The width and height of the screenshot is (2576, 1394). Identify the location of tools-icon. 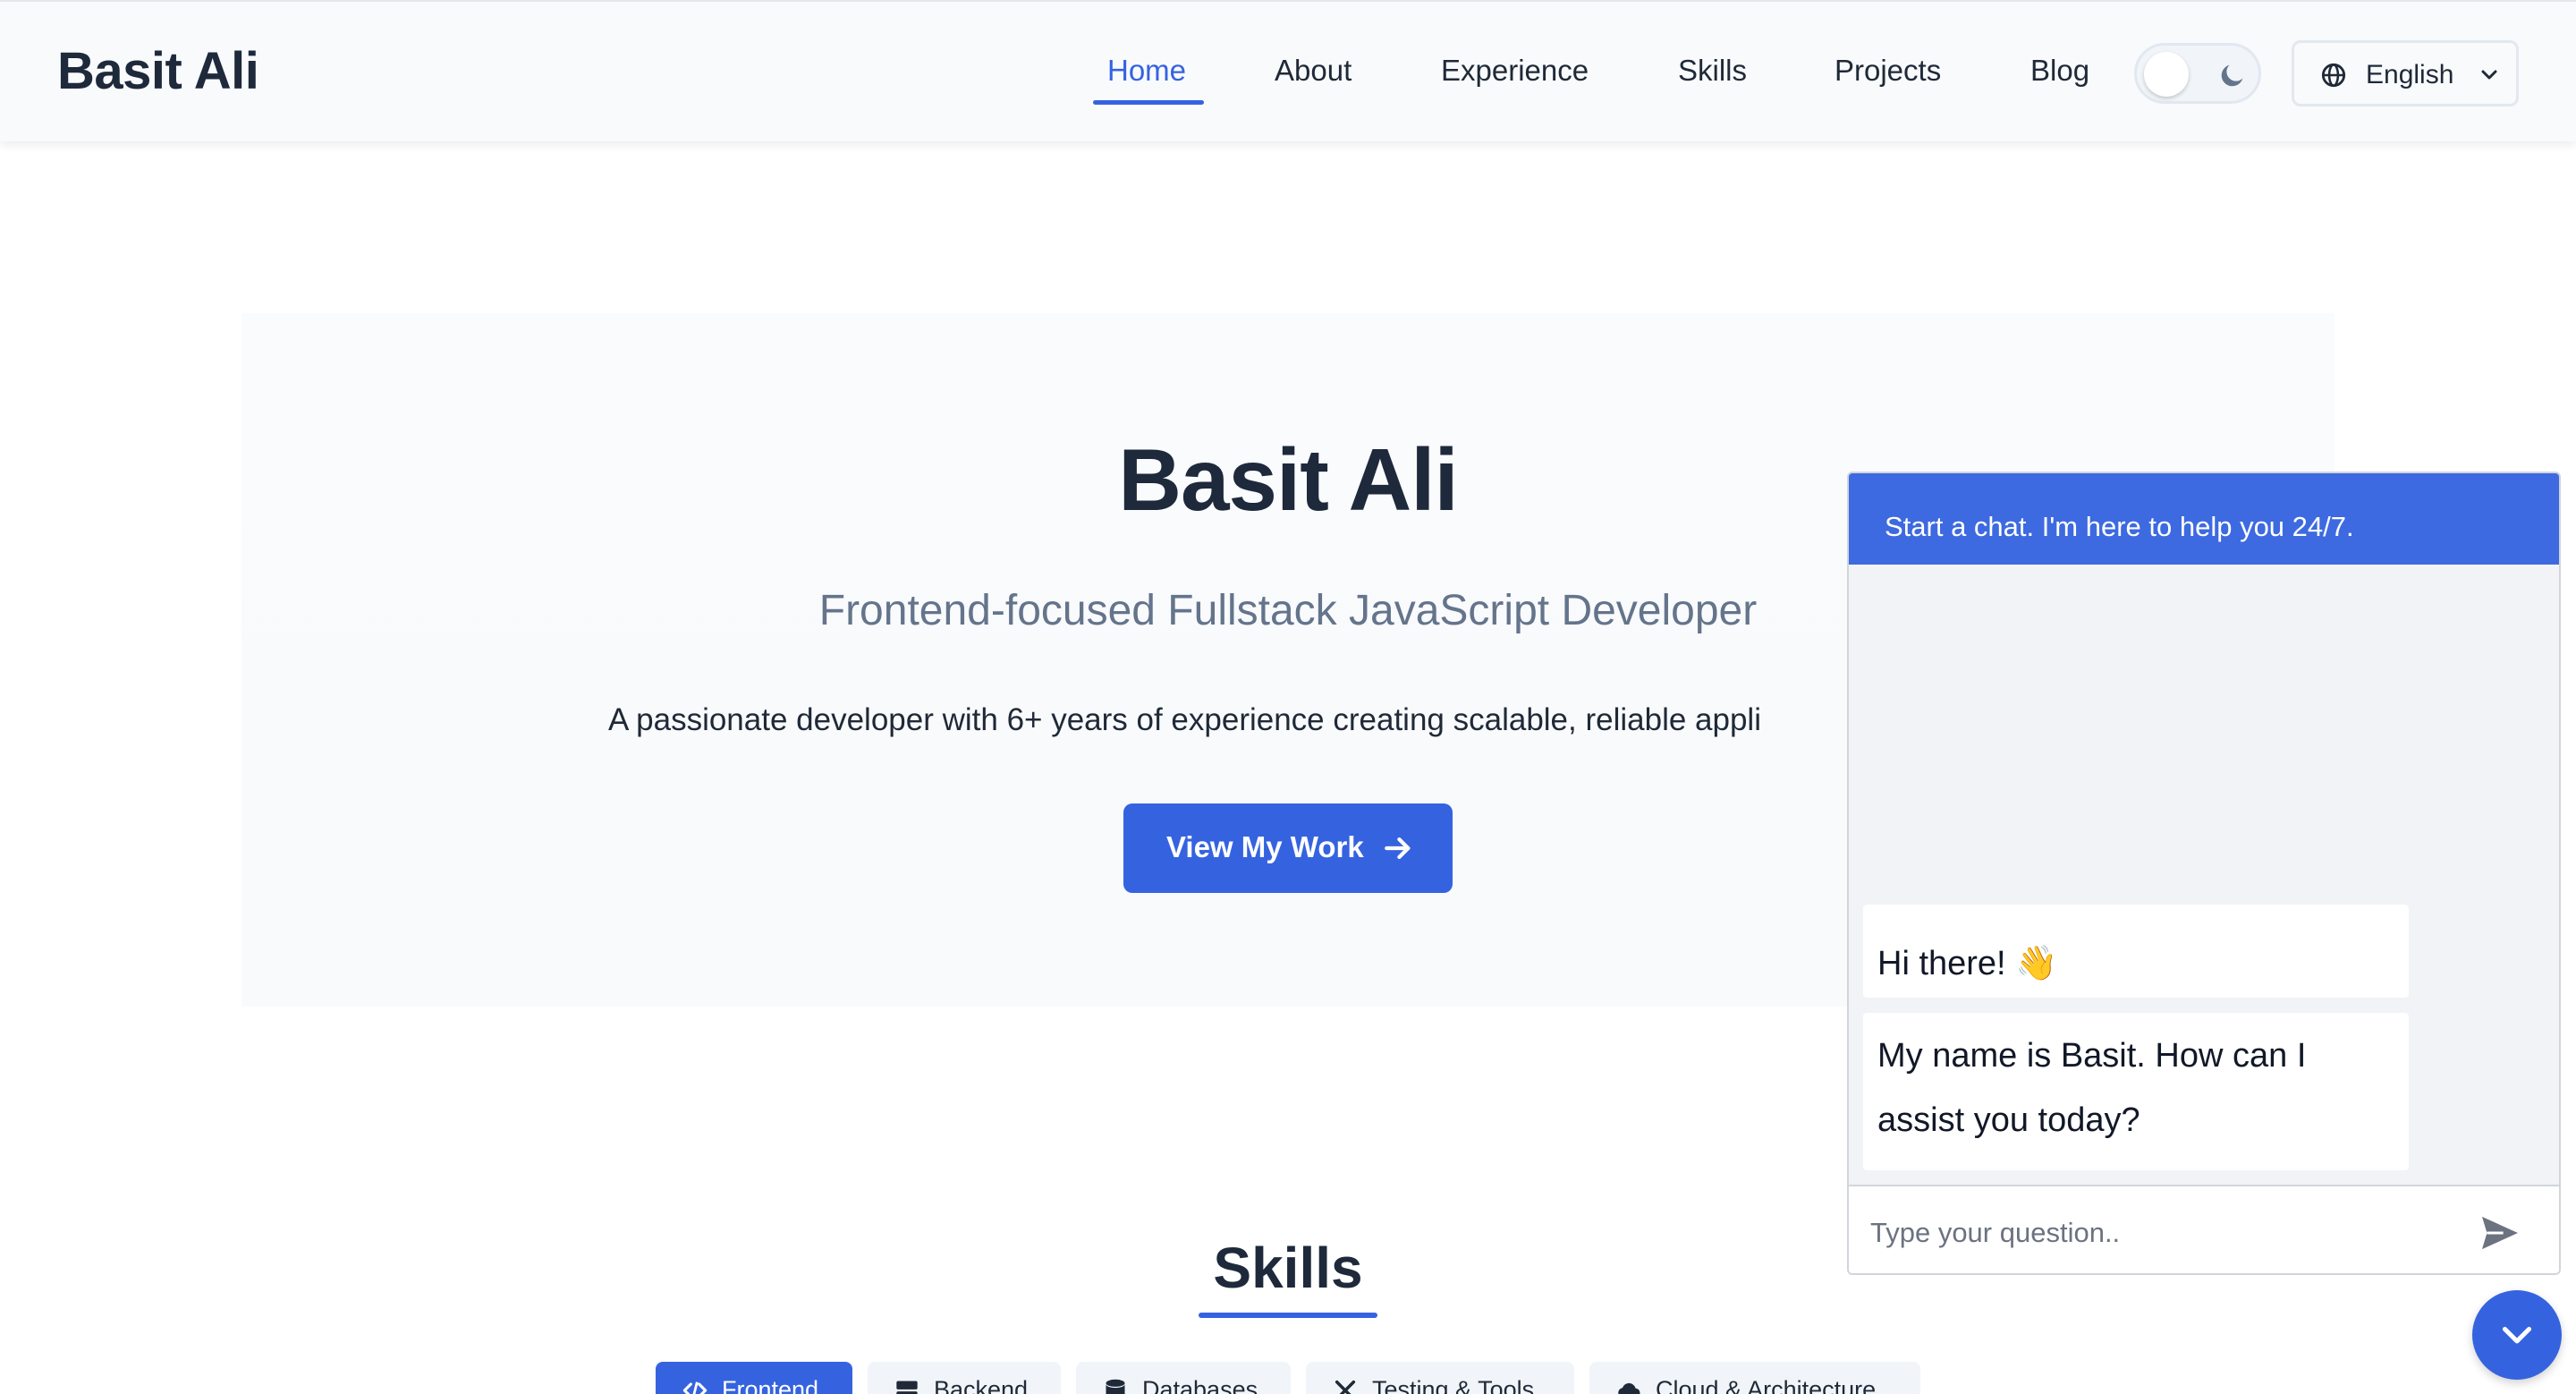
(1345, 1387).